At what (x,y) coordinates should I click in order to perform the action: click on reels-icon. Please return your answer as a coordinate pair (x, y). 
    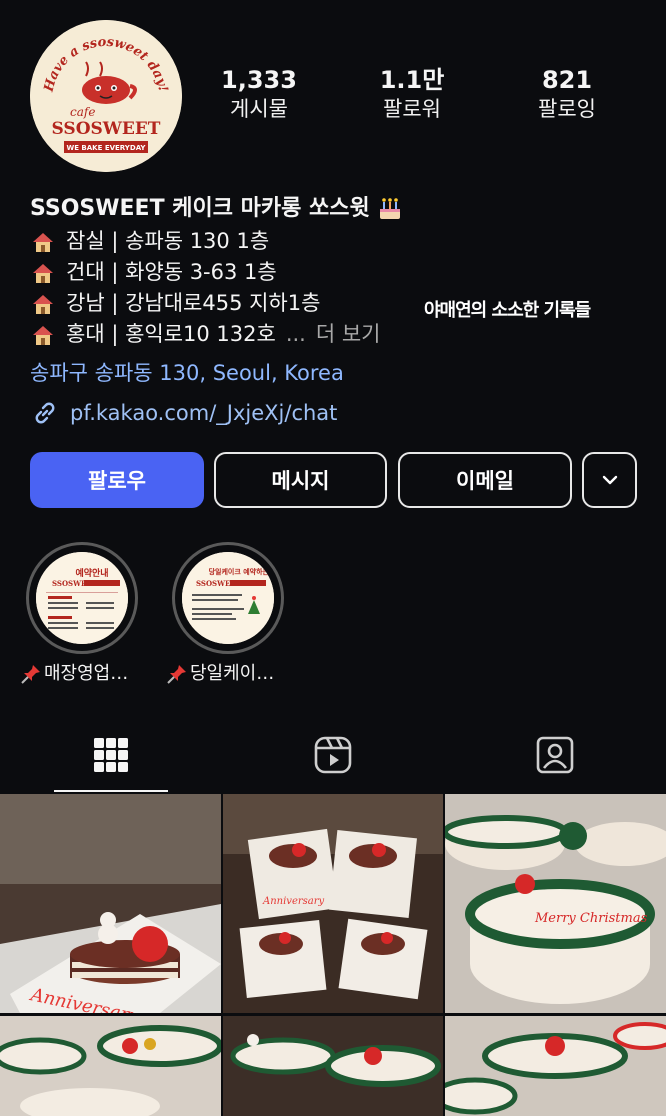
    Looking at the image, I should click on (333, 755).